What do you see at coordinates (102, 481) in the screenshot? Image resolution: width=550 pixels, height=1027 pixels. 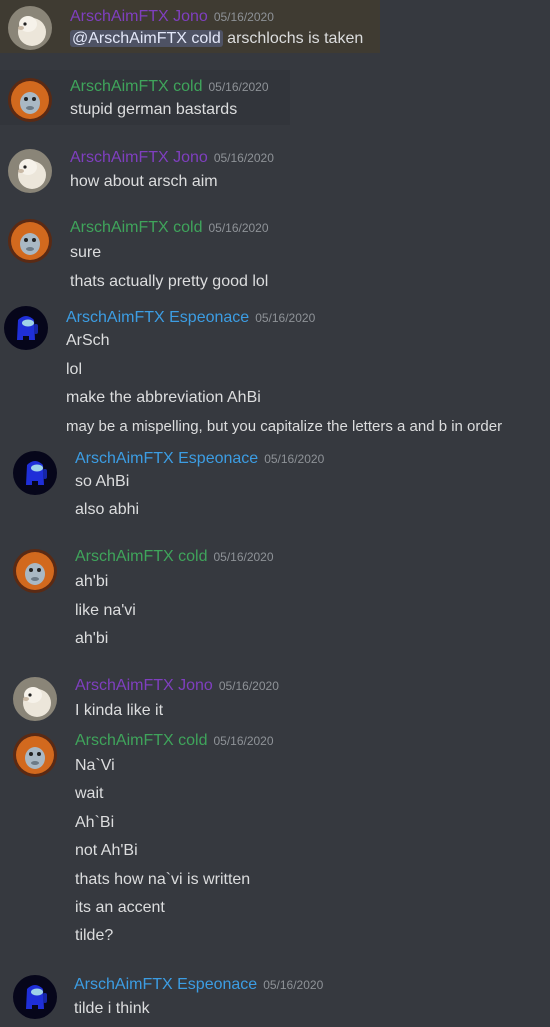 I see `message-text: so AhBi` at bounding box center [102, 481].